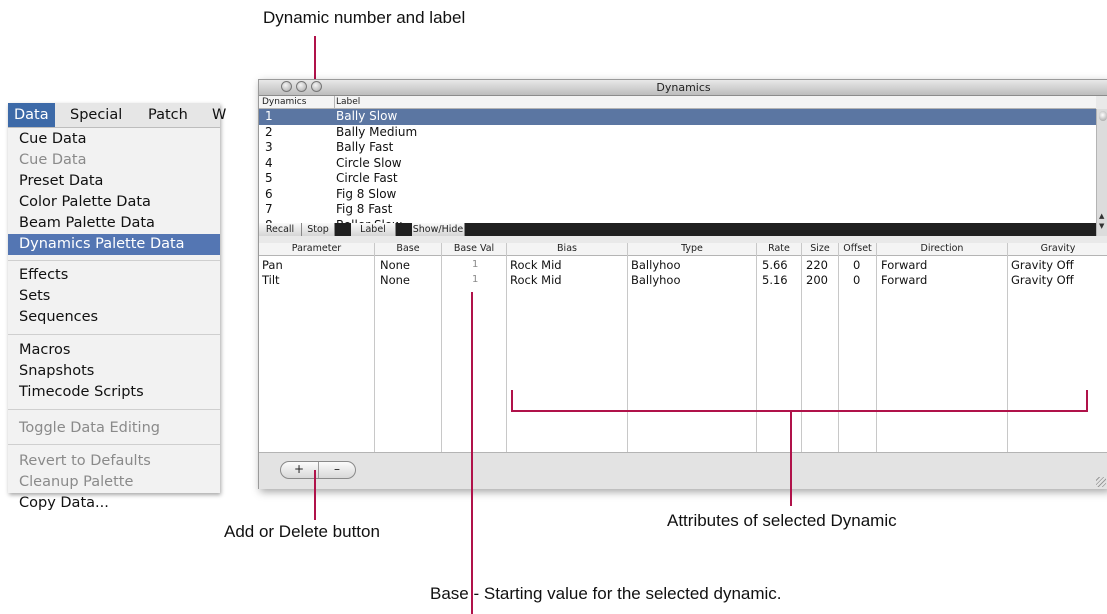  I want to click on vertical-scrollbar: ▲ ▼, so click(1101, 172).